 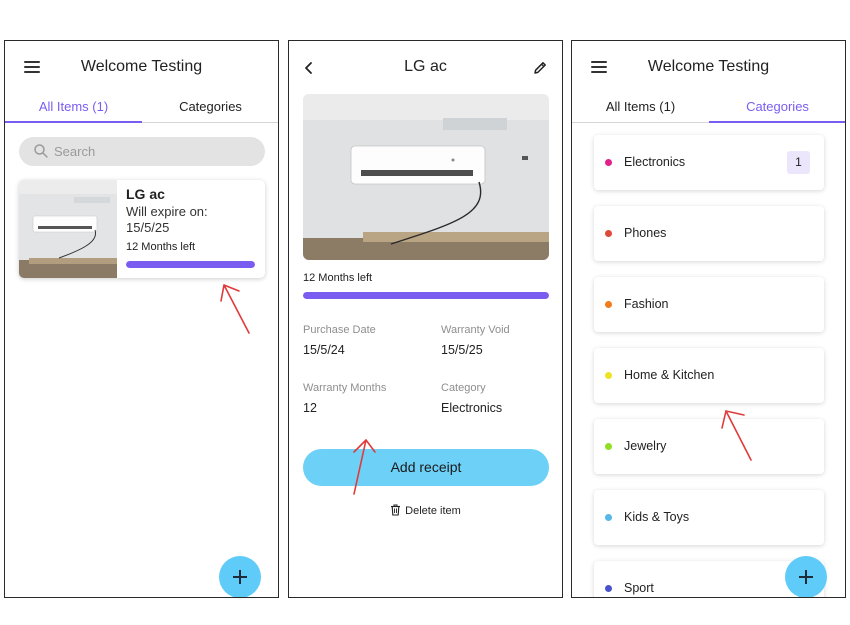 What do you see at coordinates (475, 330) in the screenshot?
I see `warranty-void-label: Warranty Void` at bounding box center [475, 330].